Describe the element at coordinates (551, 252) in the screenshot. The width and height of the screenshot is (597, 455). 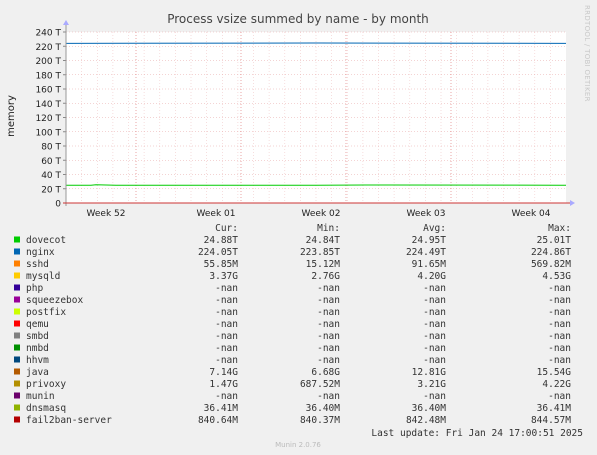
I see `legend-value-max: 224.86T` at that location.